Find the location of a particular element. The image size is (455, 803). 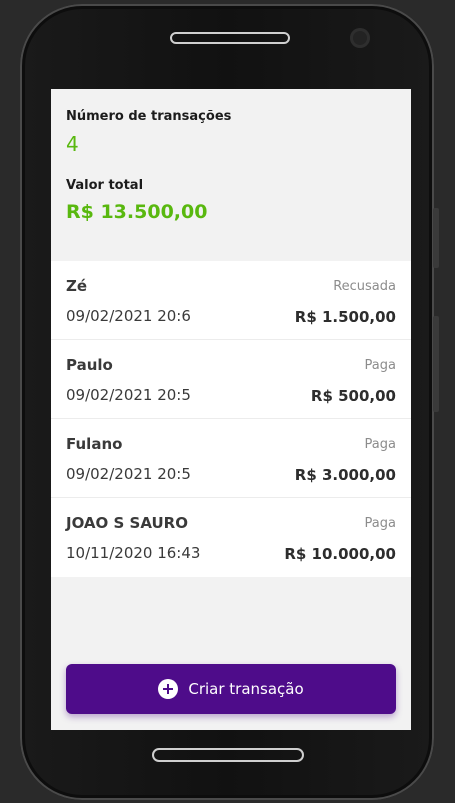

bottom-speaker is located at coordinates (228, 755).